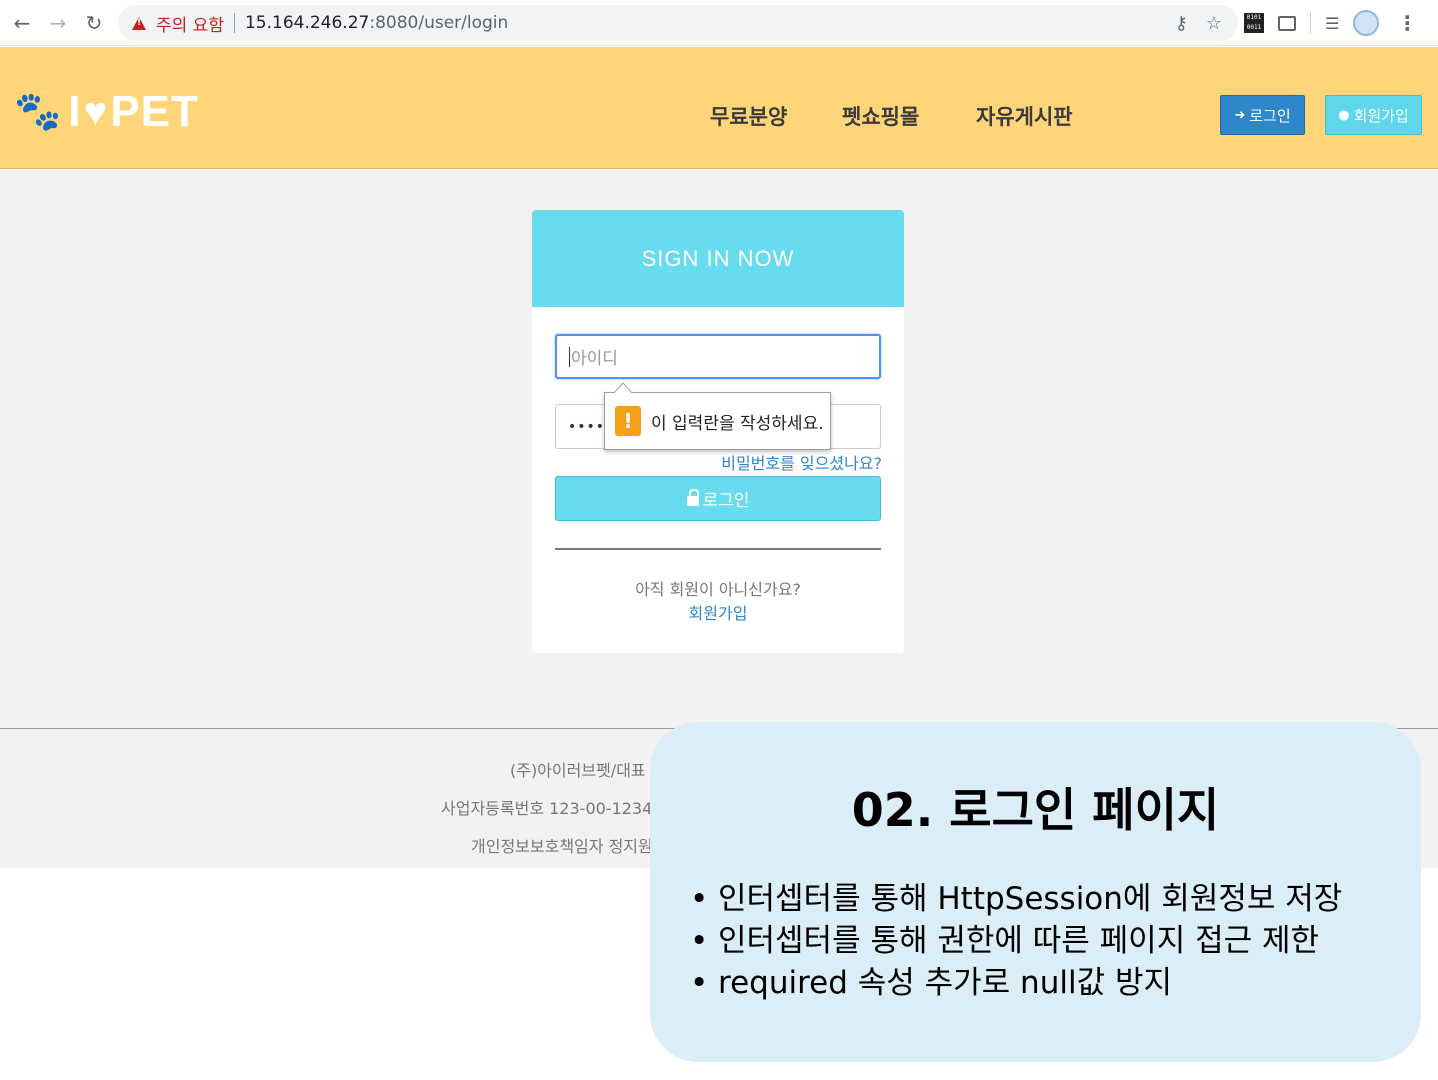 This screenshot has width=1438, height=1080. Describe the element at coordinates (1366, 23) in the screenshot. I see `profile-avatar` at that location.